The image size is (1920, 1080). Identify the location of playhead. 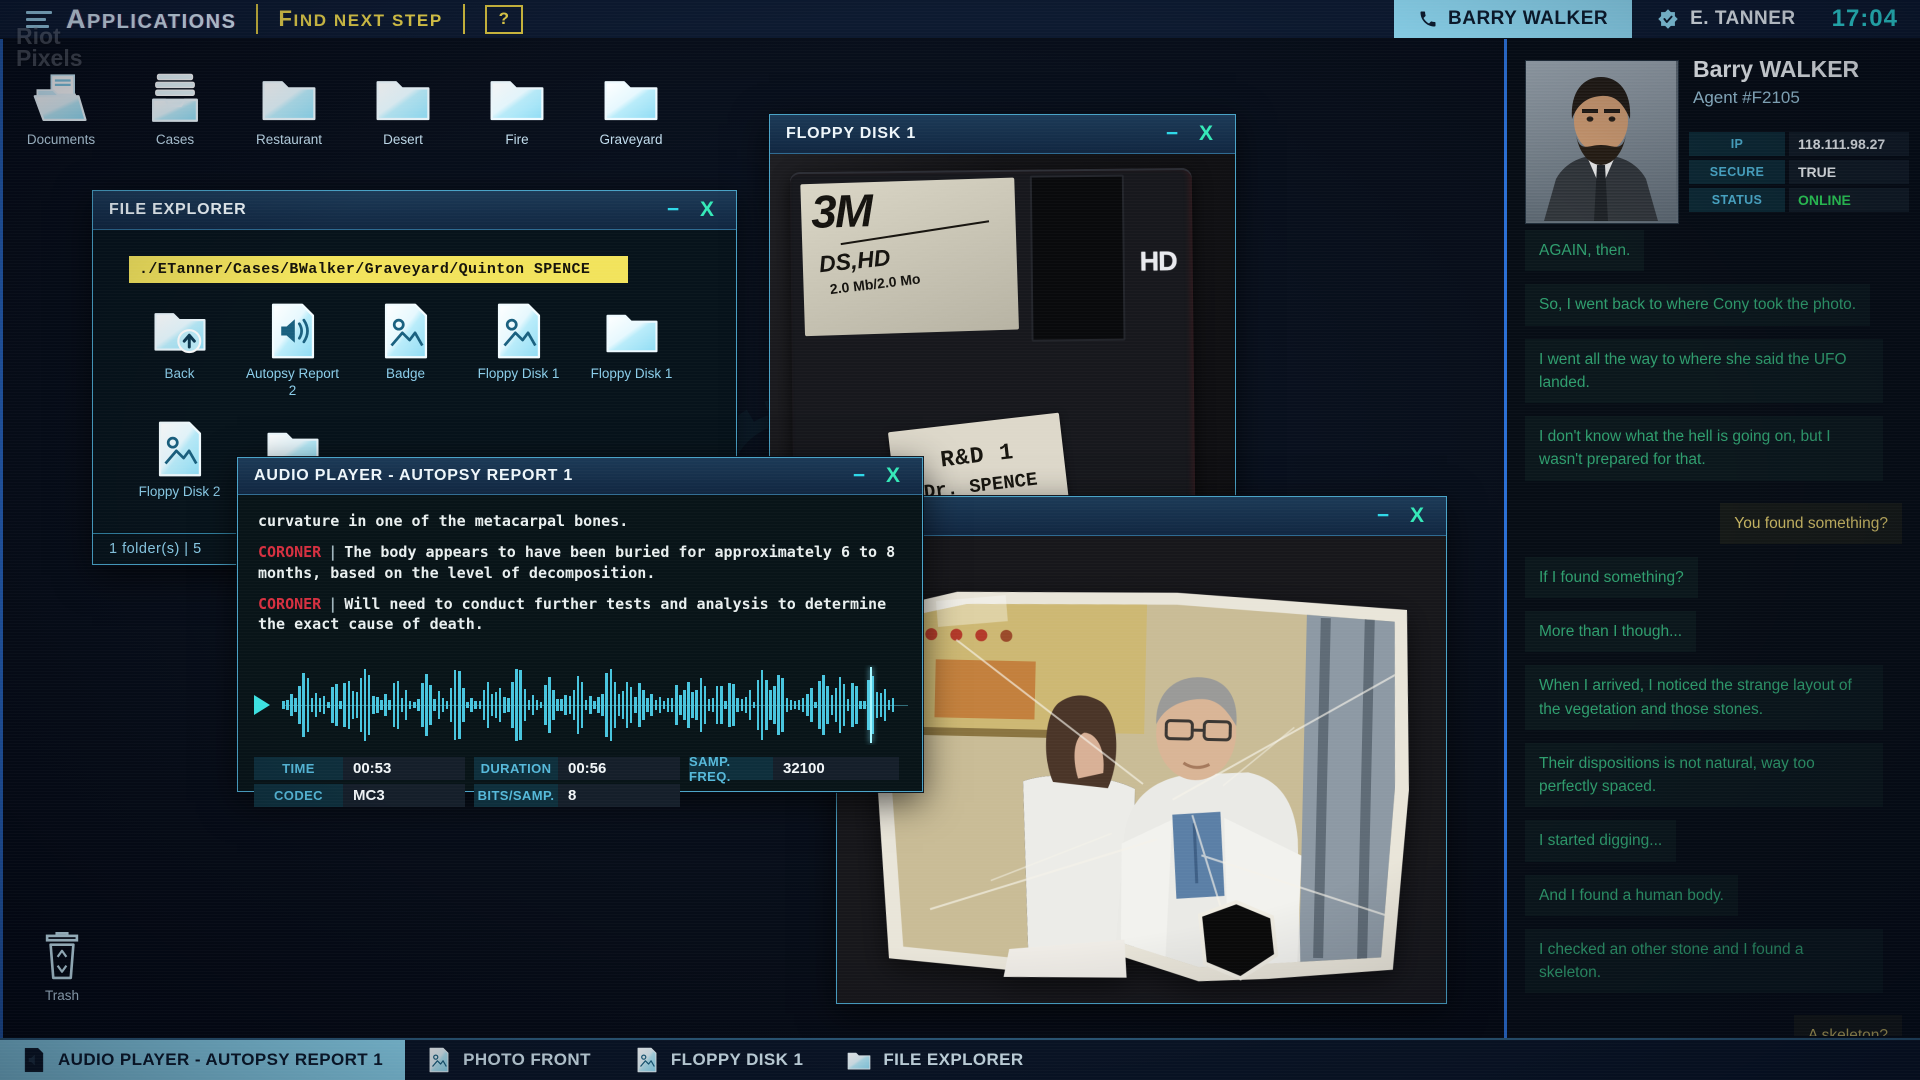
(871, 705).